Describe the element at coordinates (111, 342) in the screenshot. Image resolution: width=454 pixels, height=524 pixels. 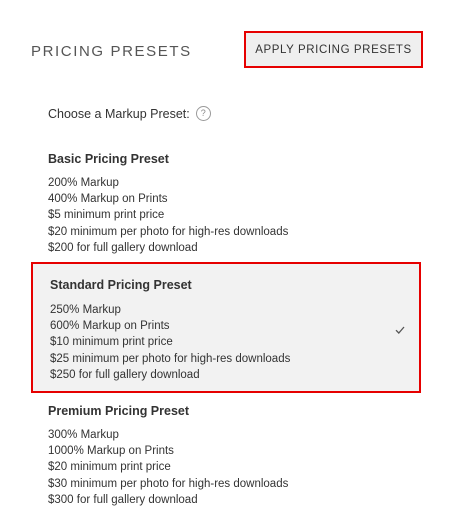
I see `preset-detail-line: $10 minimum print price` at that location.